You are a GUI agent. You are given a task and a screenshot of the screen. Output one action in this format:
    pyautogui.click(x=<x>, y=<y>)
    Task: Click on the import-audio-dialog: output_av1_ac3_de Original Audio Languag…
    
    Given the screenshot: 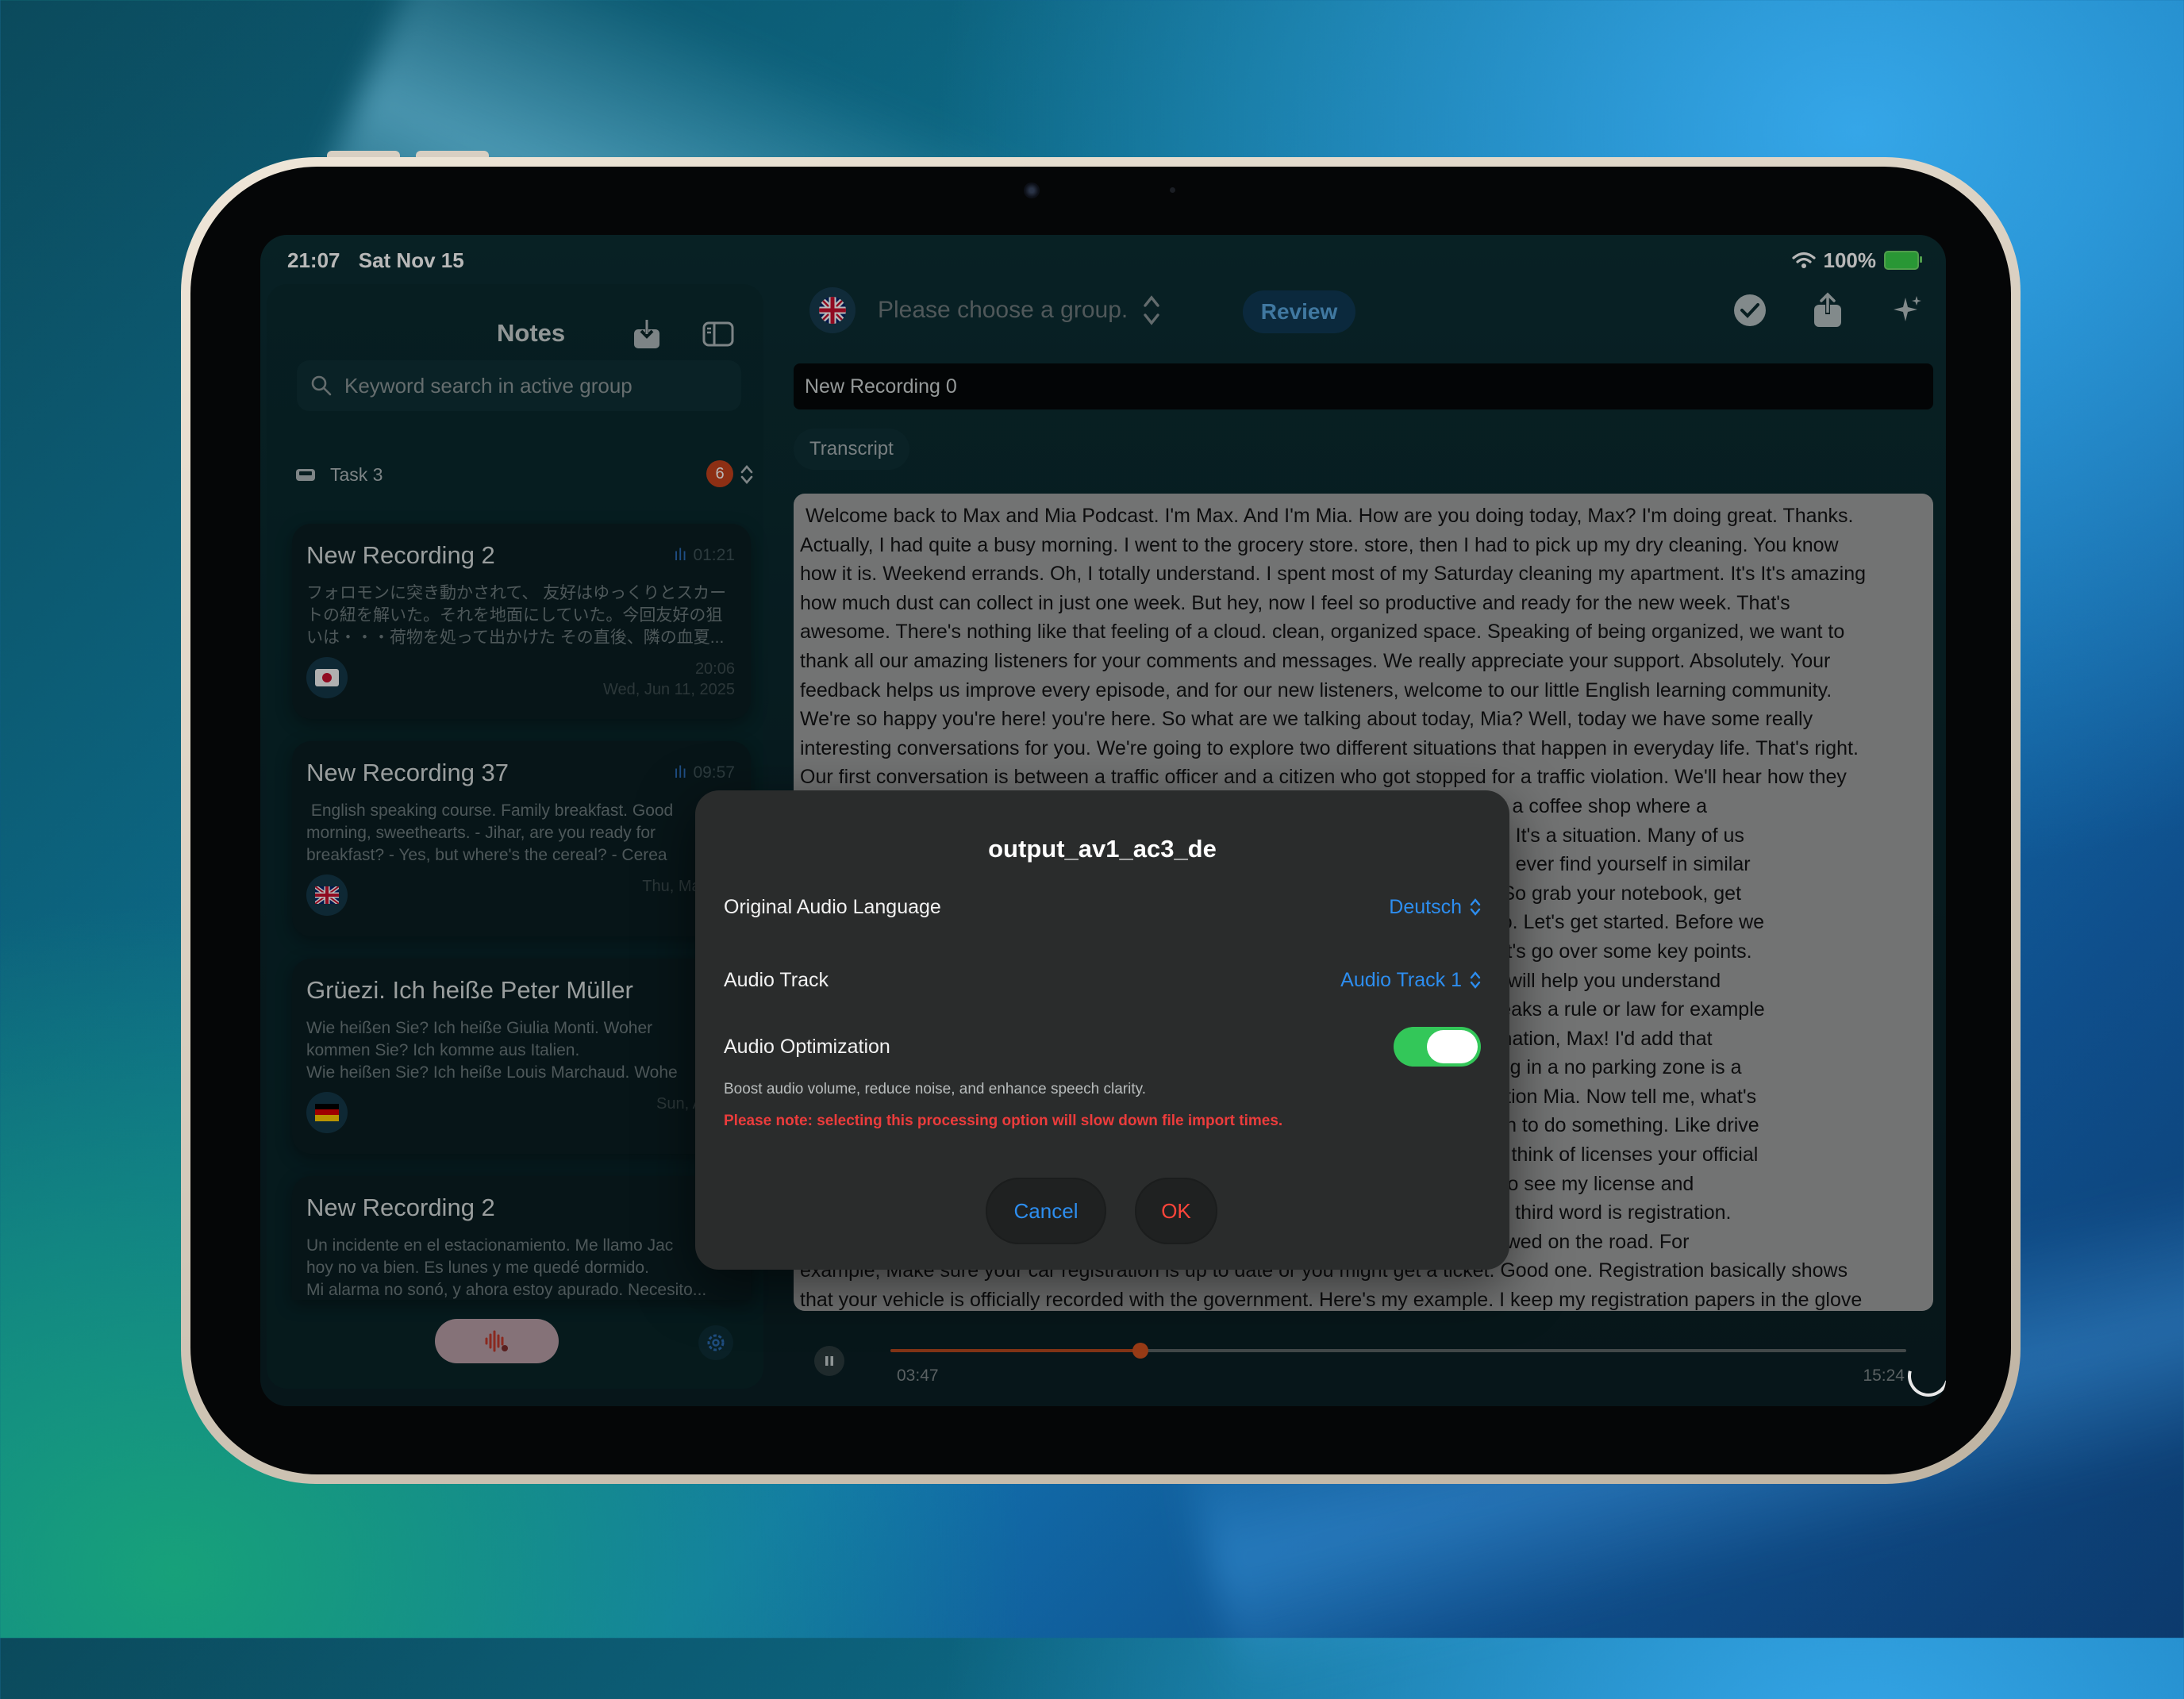 What is the action you would take?
    pyautogui.click(x=1102, y=1030)
    